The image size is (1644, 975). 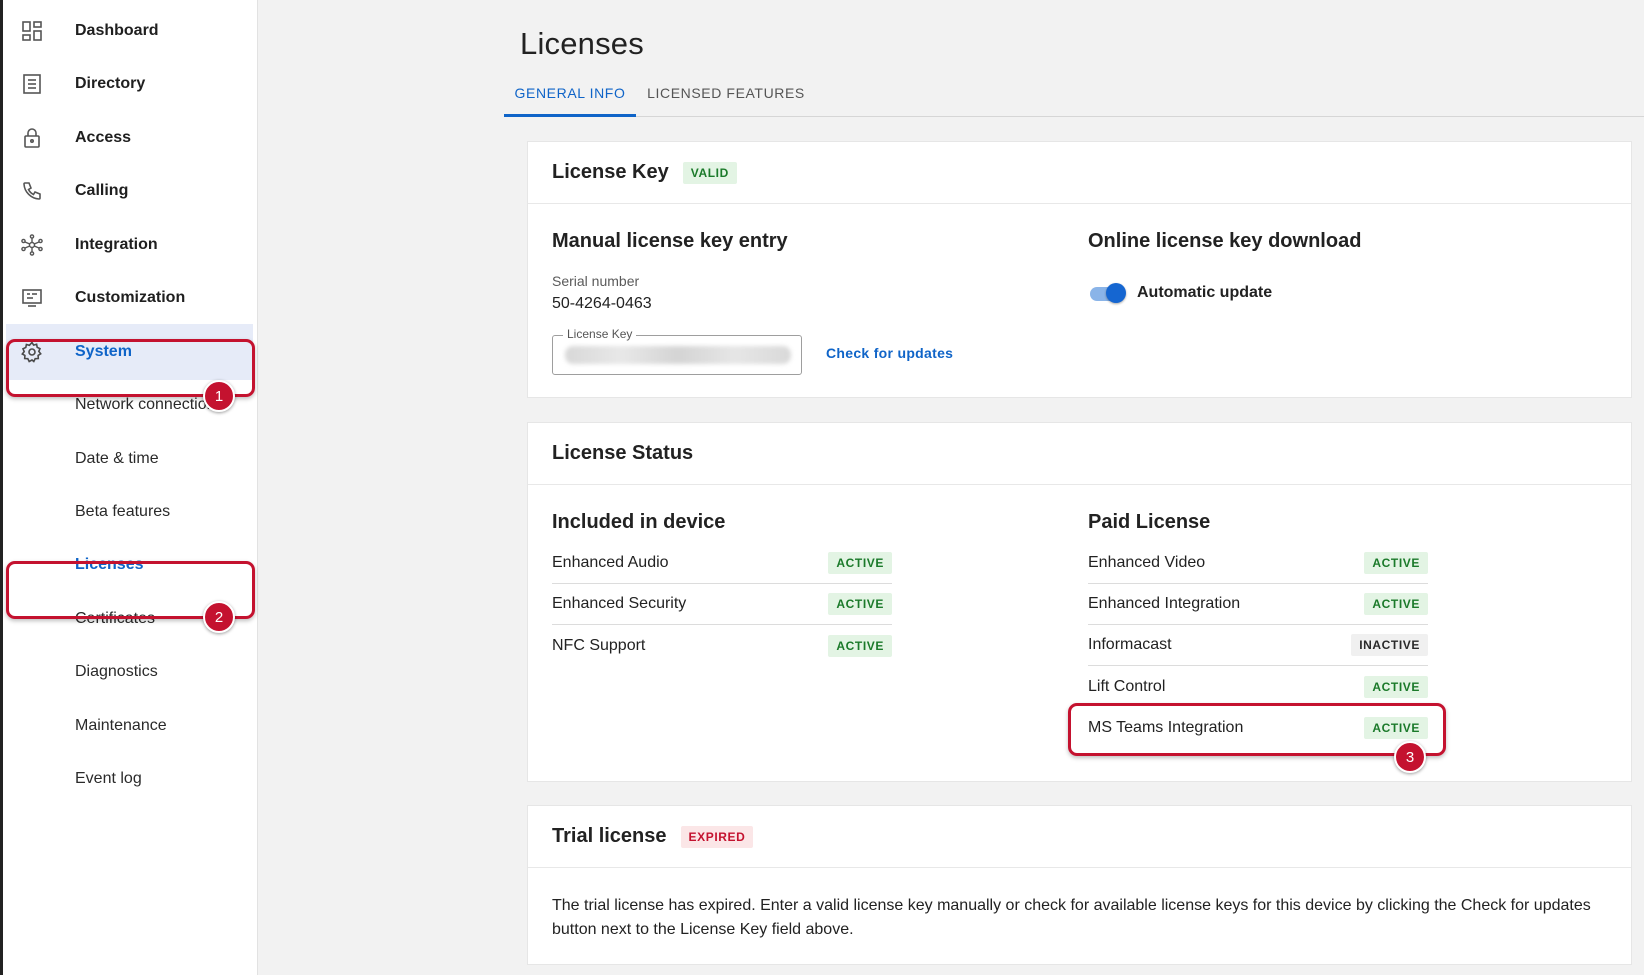 I want to click on sidebar-item-access: Access, so click(x=129, y=138).